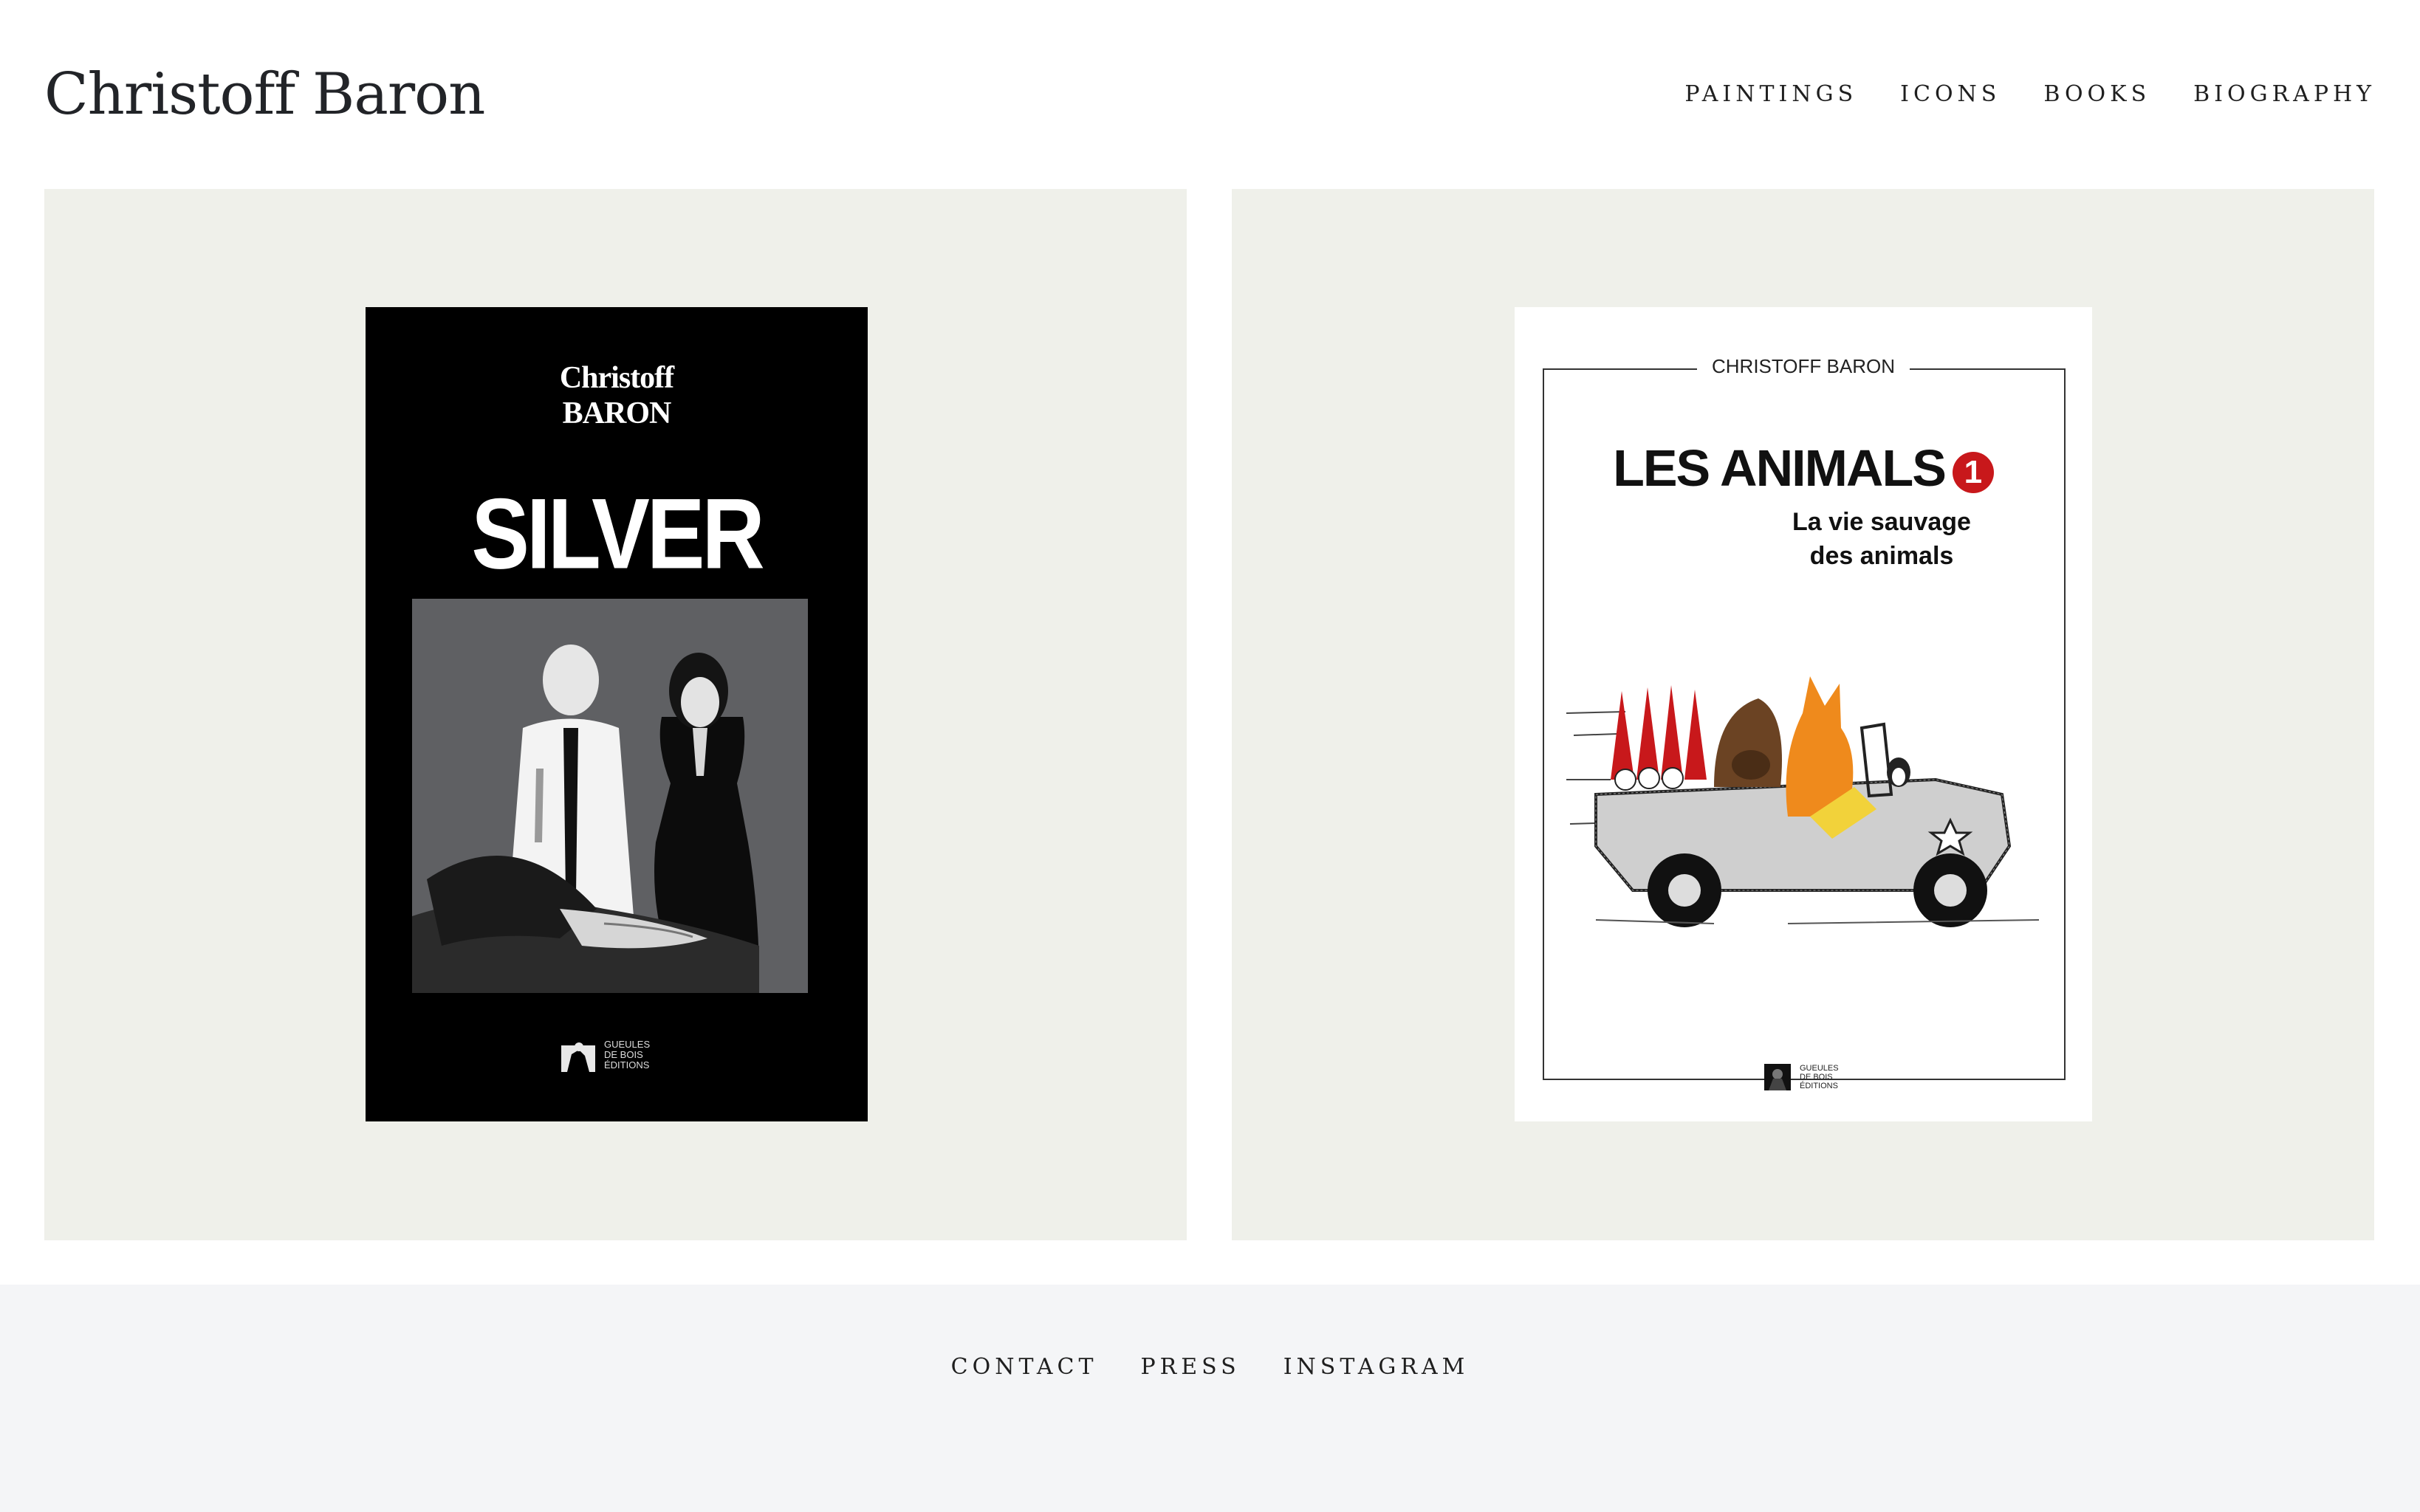 This screenshot has height=1512, width=2420. What do you see at coordinates (264, 94) in the screenshot?
I see `site-title: Christoff Baron` at bounding box center [264, 94].